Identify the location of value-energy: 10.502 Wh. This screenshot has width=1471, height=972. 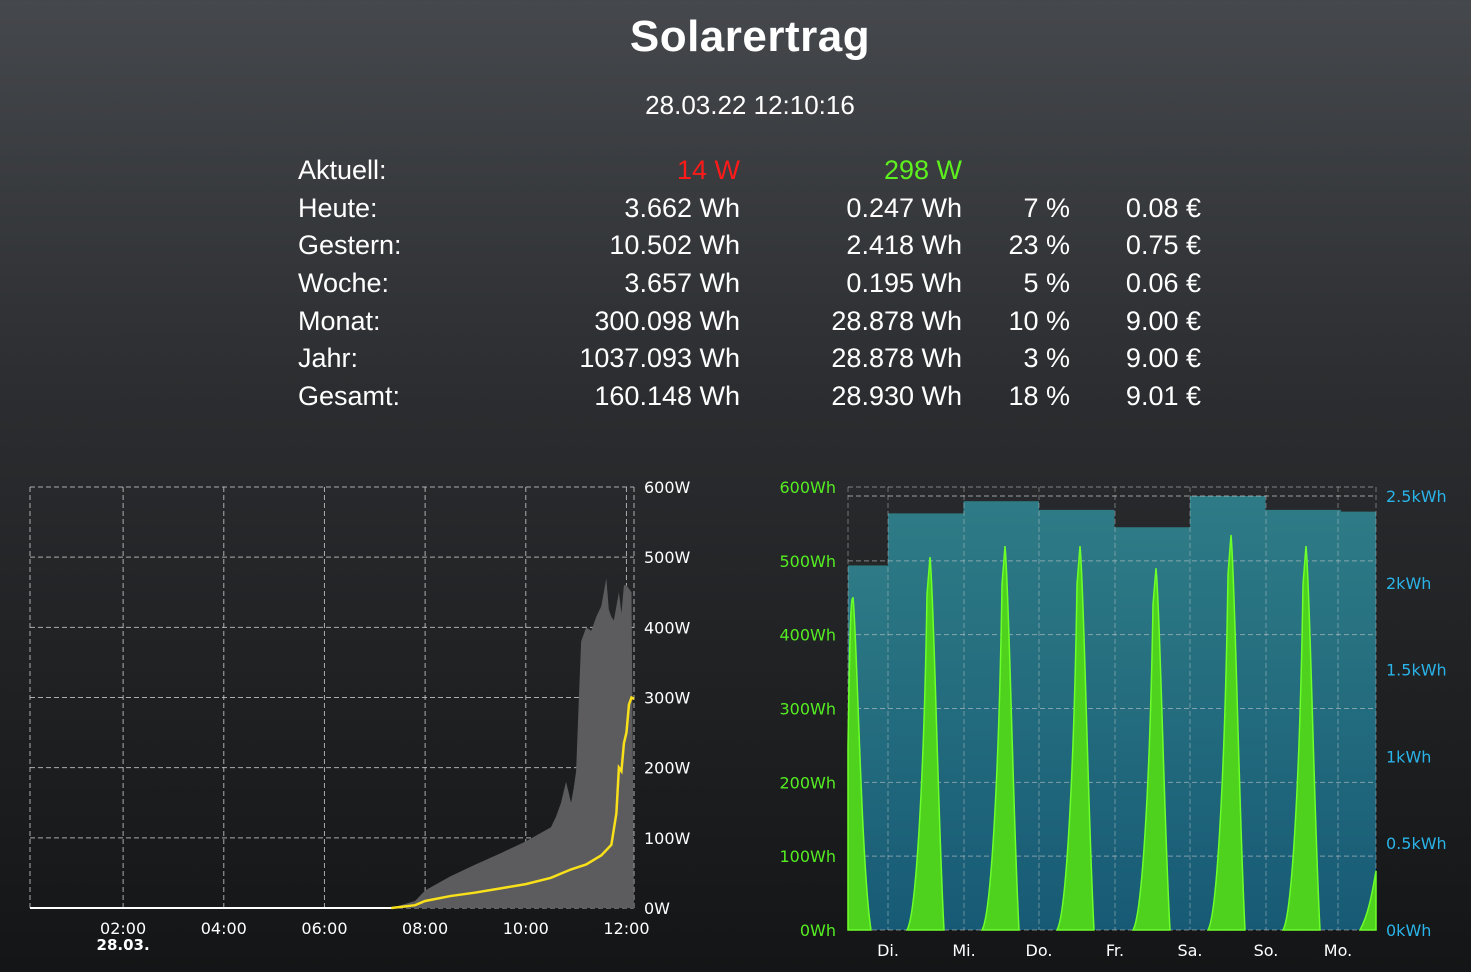
(674, 245).